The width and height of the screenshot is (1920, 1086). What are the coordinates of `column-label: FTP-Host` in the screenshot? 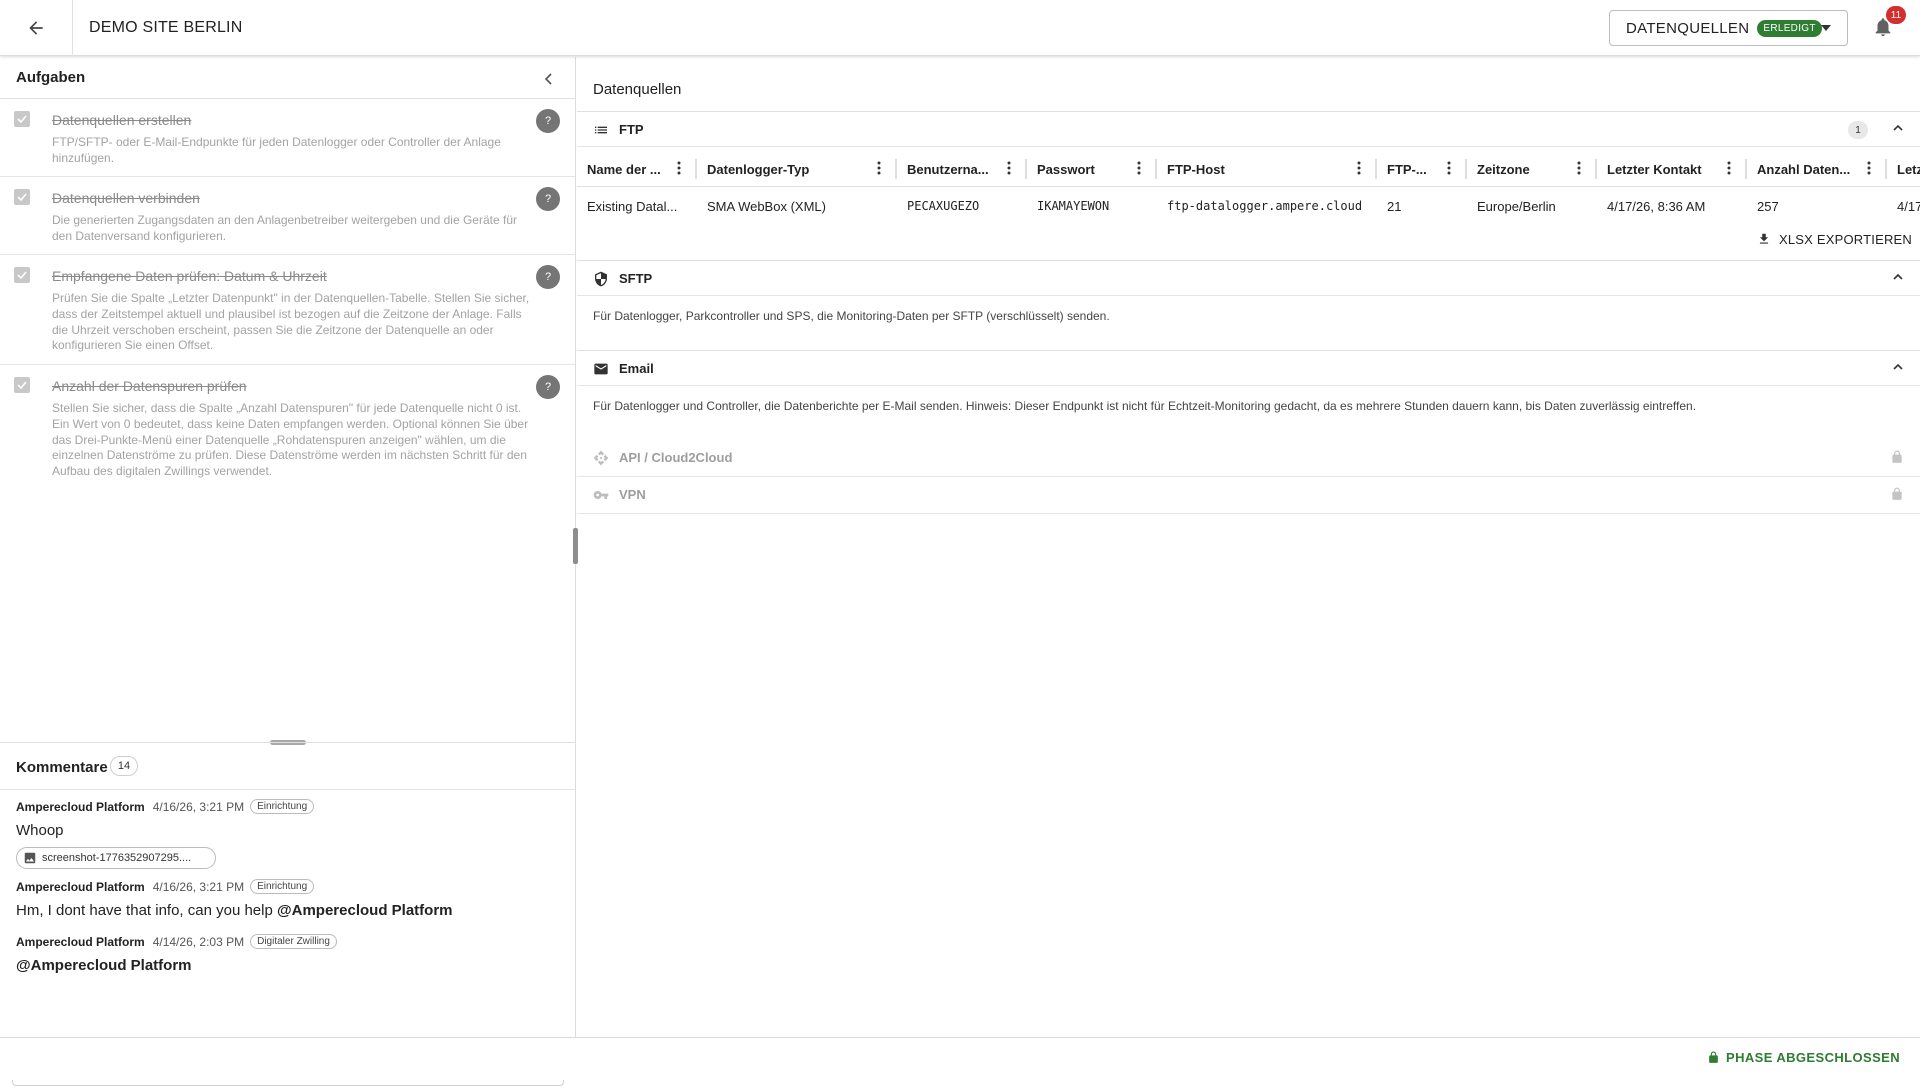 It's located at (1196, 169).